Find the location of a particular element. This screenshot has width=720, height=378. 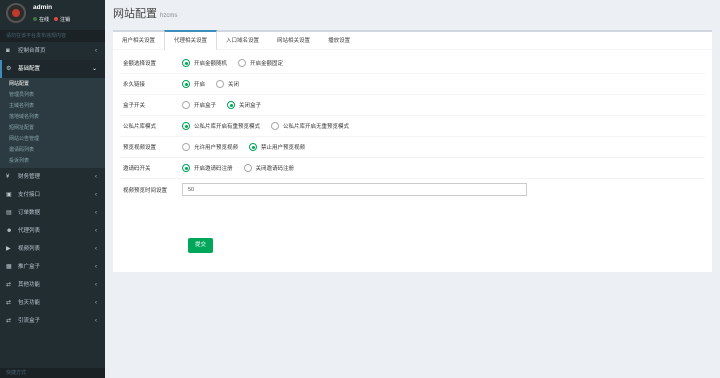

row-label: 公私片库模式 is located at coordinates (140, 127).